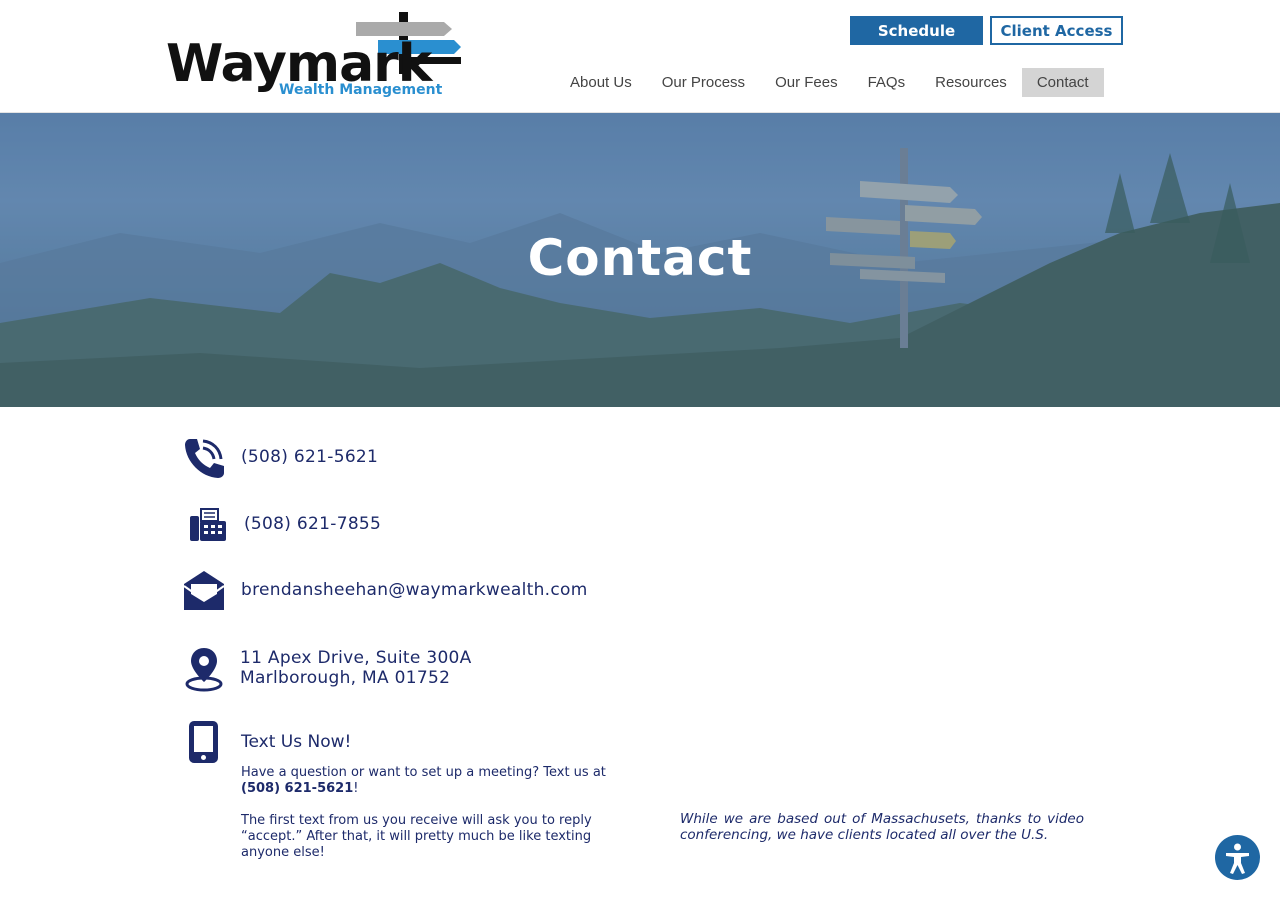 This screenshot has height=900, width=1280. Describe the element at coordinates (356, 658) in the screenshot. I see `address-line-1: 11 Apex Drive, Suite 300A` at that location.